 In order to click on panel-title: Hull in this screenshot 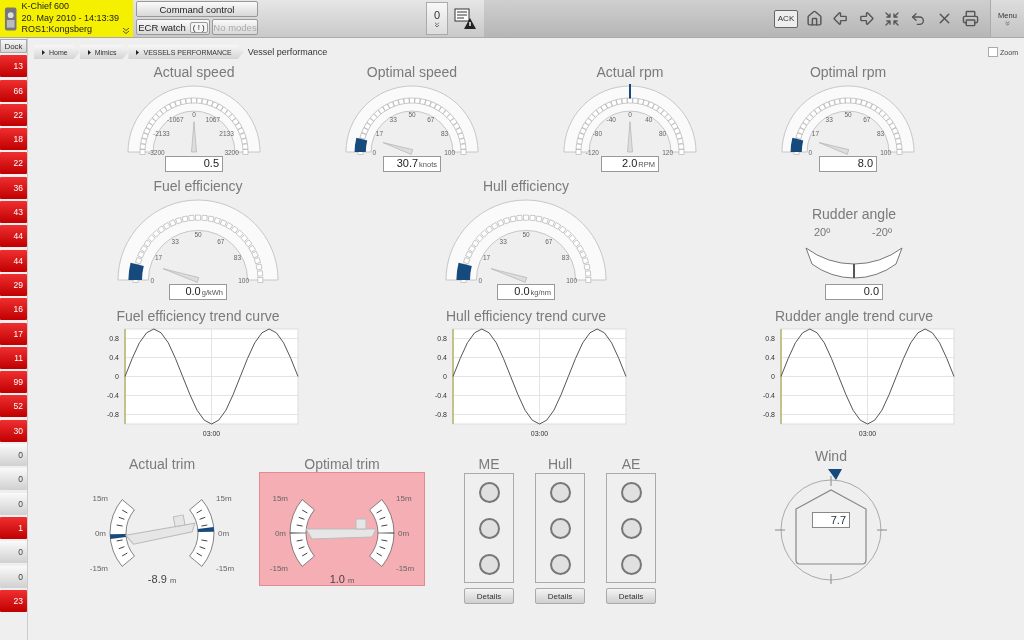, I will do `click(560, 464)`.